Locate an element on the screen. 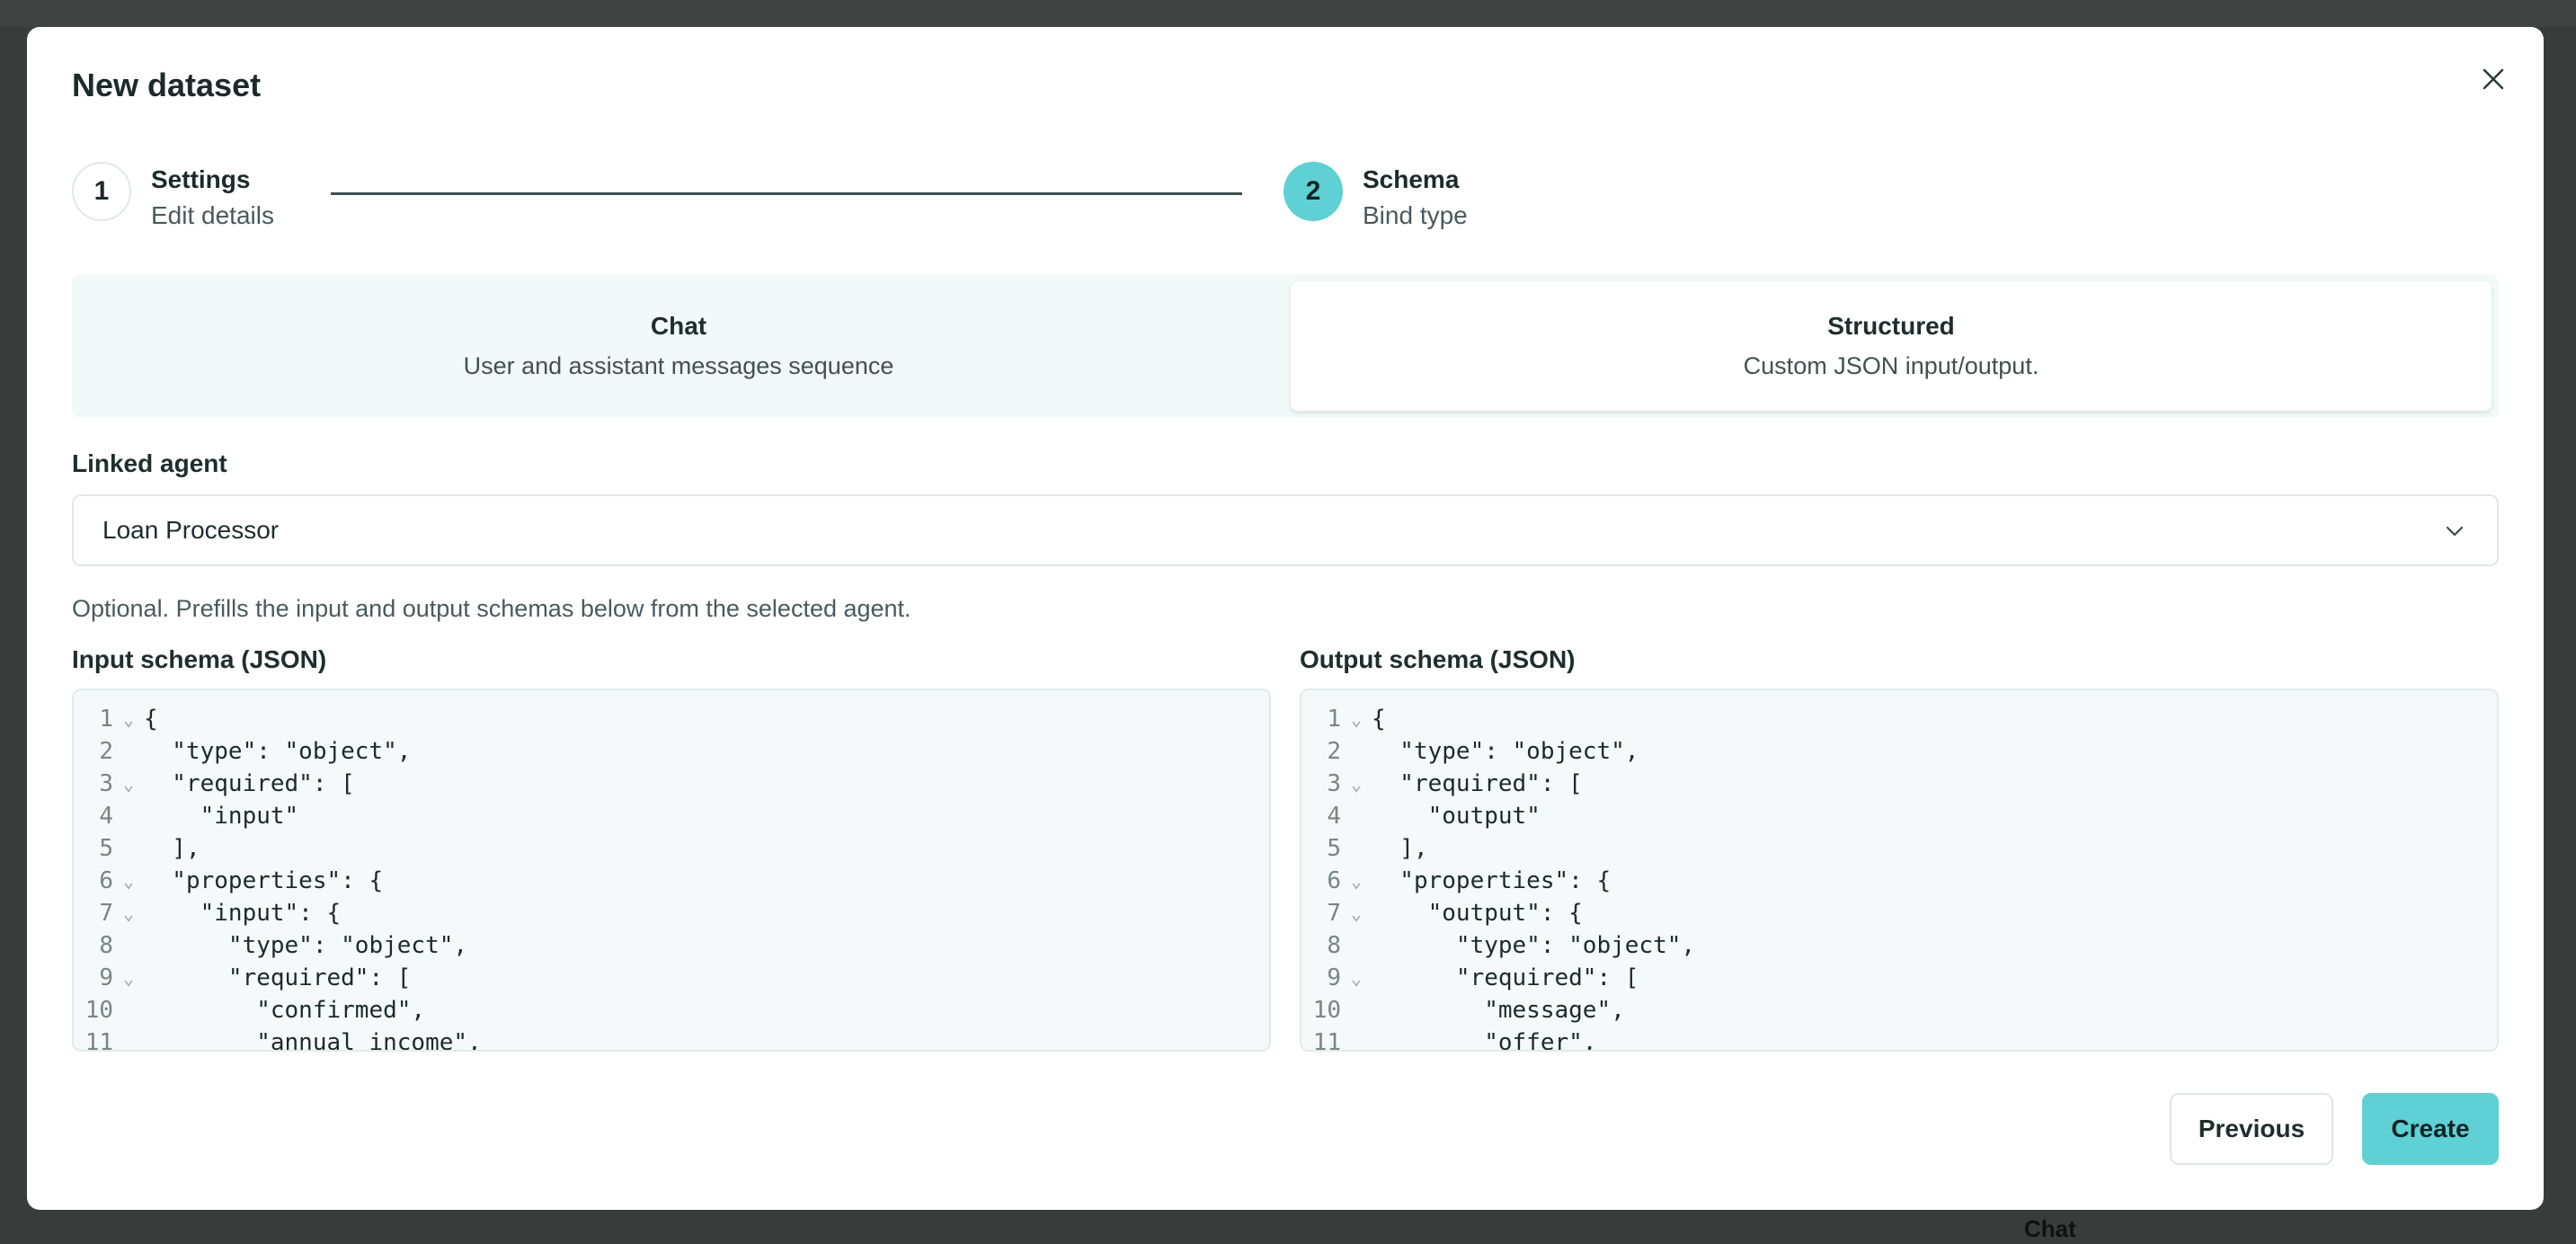  dataset-type-structured: Structured Custom JSON input/output. is located at coordinates (1892, 346).